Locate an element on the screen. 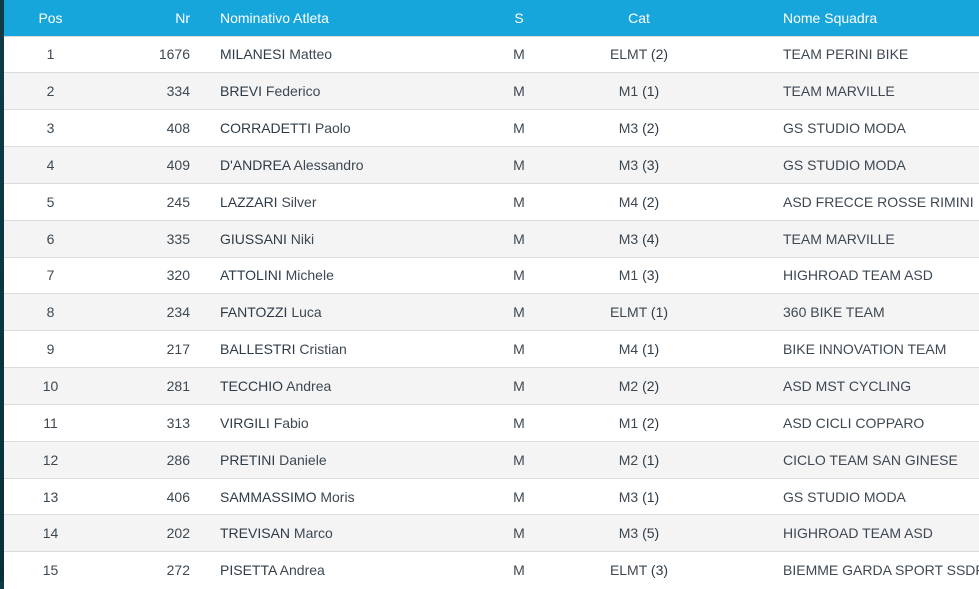 This screenshot has width=979, height=589. cell-team-name: TEAM PERINI BIKE is located at coordinates (856, 54).